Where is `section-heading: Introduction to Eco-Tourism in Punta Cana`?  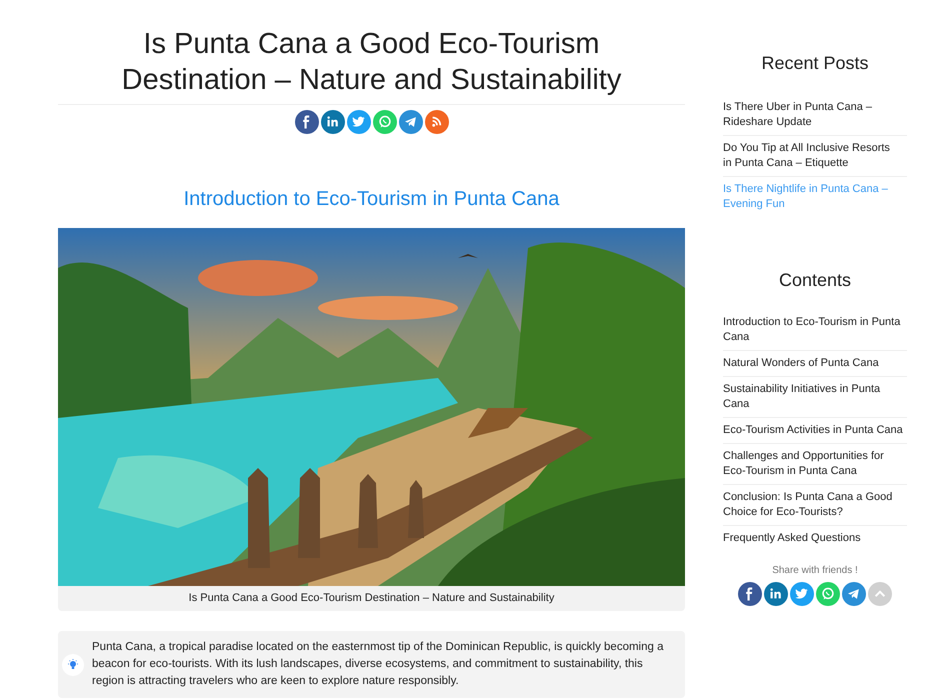
section-heading: Introduction to Eco-Tourism in Punta Cana is located at coordinates (371, 199).